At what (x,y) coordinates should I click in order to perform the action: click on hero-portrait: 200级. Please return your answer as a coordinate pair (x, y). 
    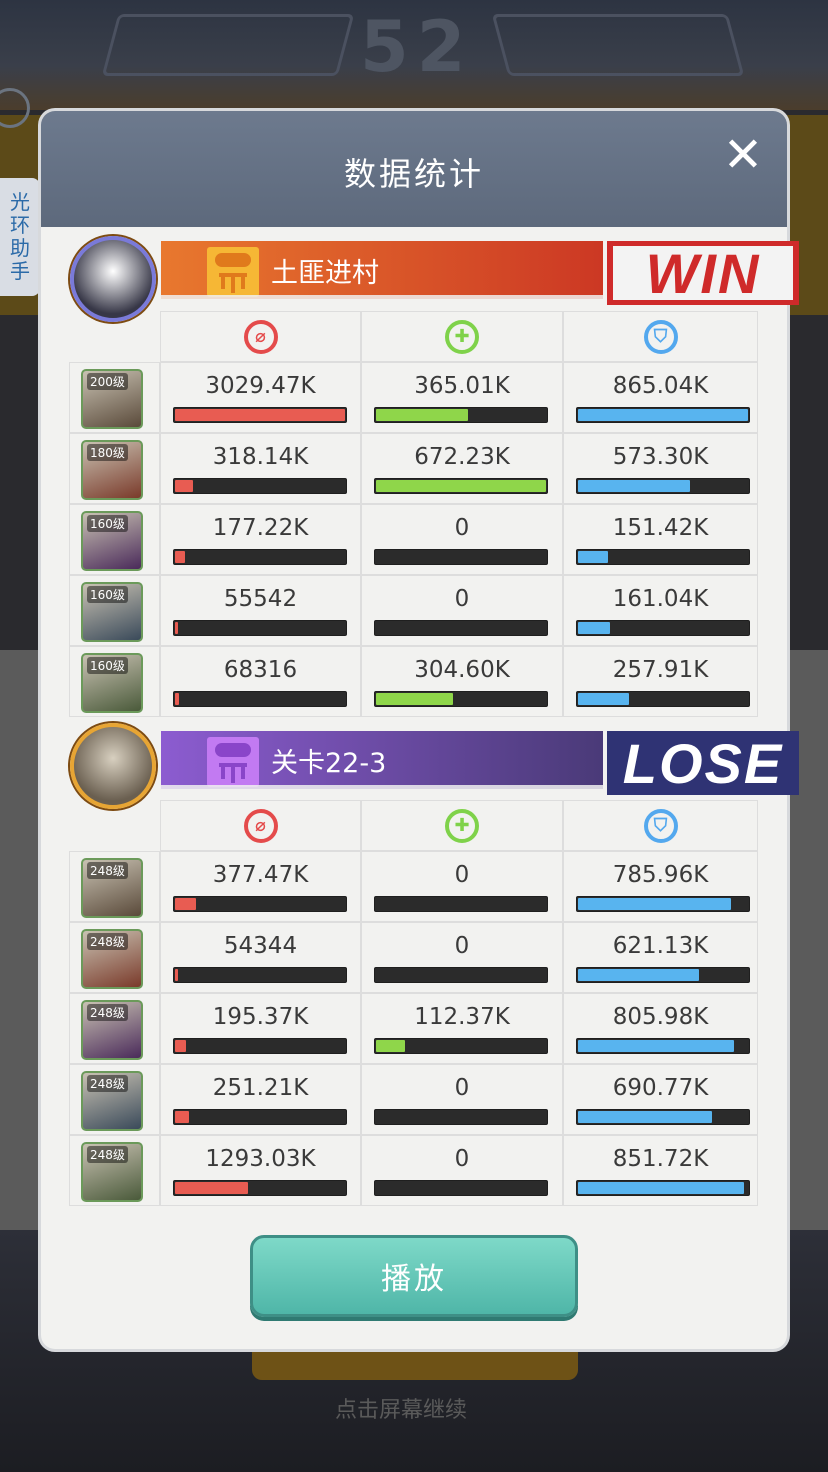
    Looking at the image, I should click on (112, 399).